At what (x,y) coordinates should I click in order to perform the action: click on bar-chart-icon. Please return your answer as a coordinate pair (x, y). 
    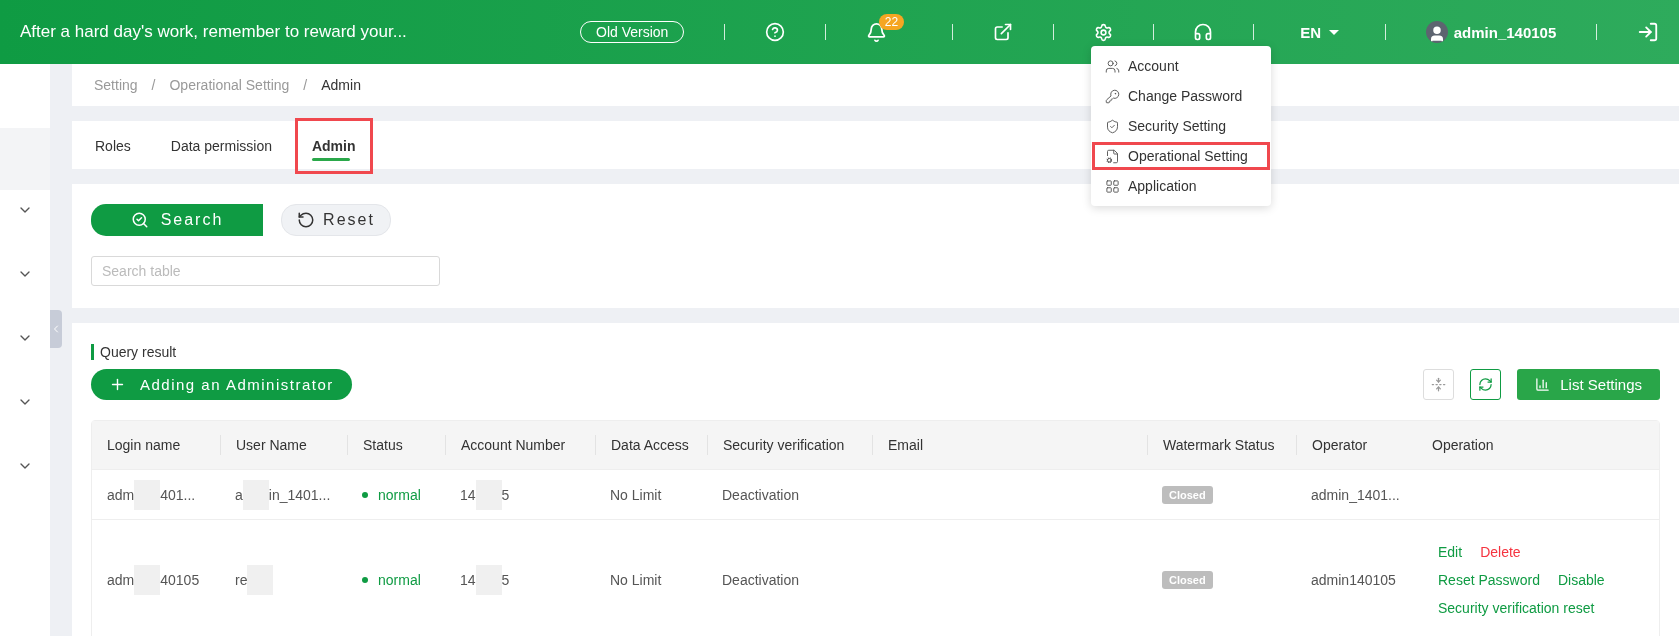
    Looking at the image, I should click on (1543, 384).